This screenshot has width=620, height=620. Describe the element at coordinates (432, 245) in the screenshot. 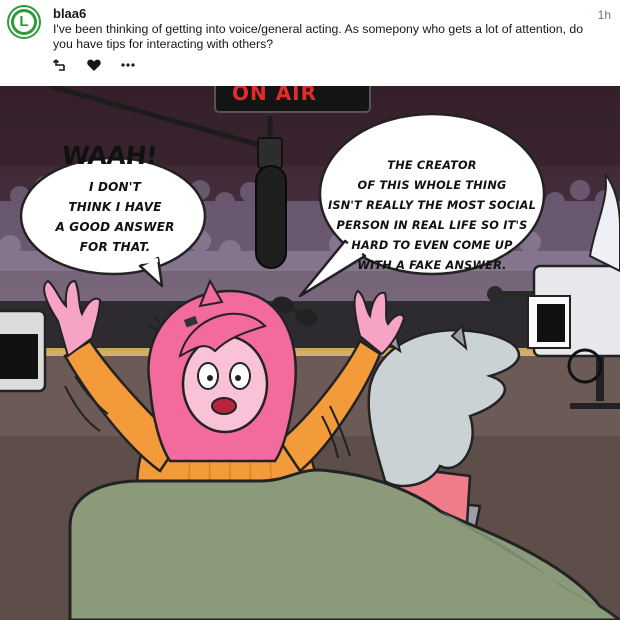

I see `right-bubble-line: HARD TO EVEN COME UP` at that location.